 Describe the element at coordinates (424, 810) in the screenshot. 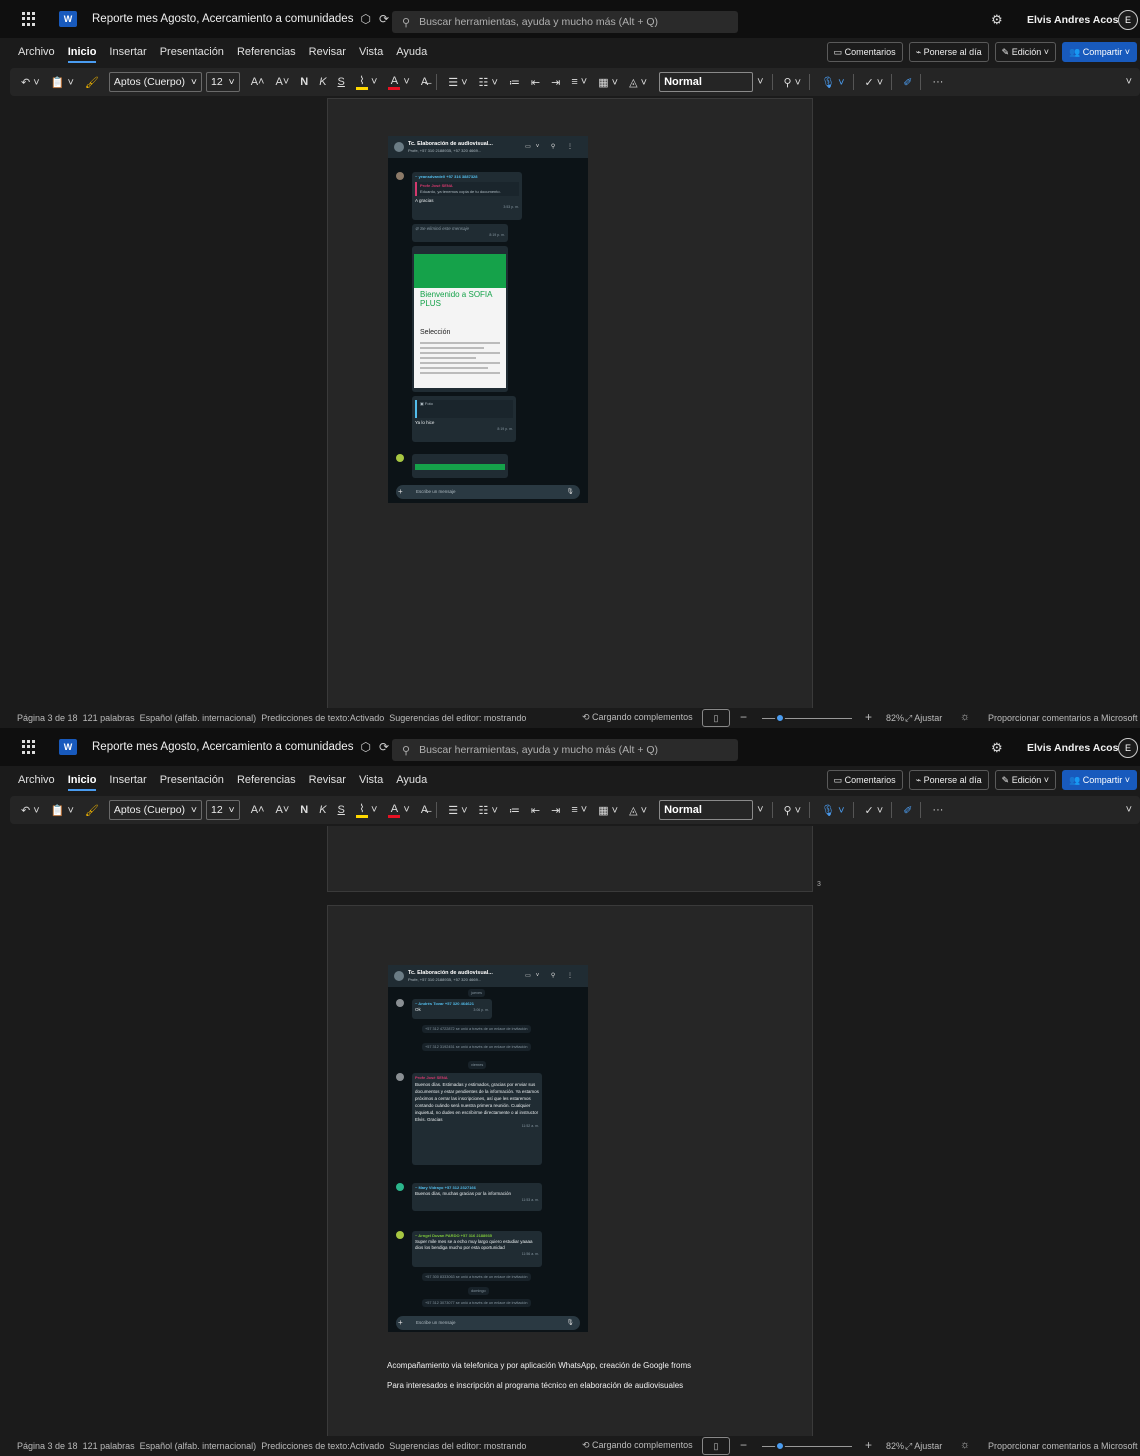

I see `clear-format-icon: A̶` at that location.